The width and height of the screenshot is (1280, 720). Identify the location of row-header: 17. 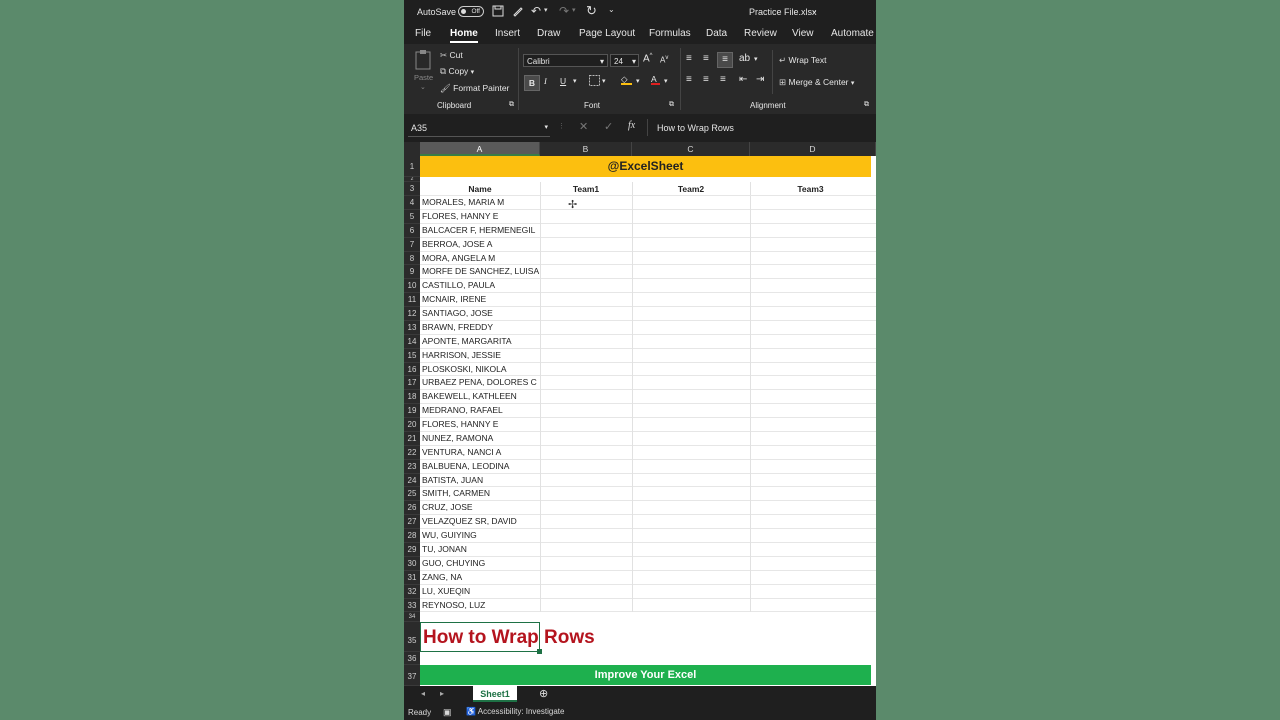
(412, 383).